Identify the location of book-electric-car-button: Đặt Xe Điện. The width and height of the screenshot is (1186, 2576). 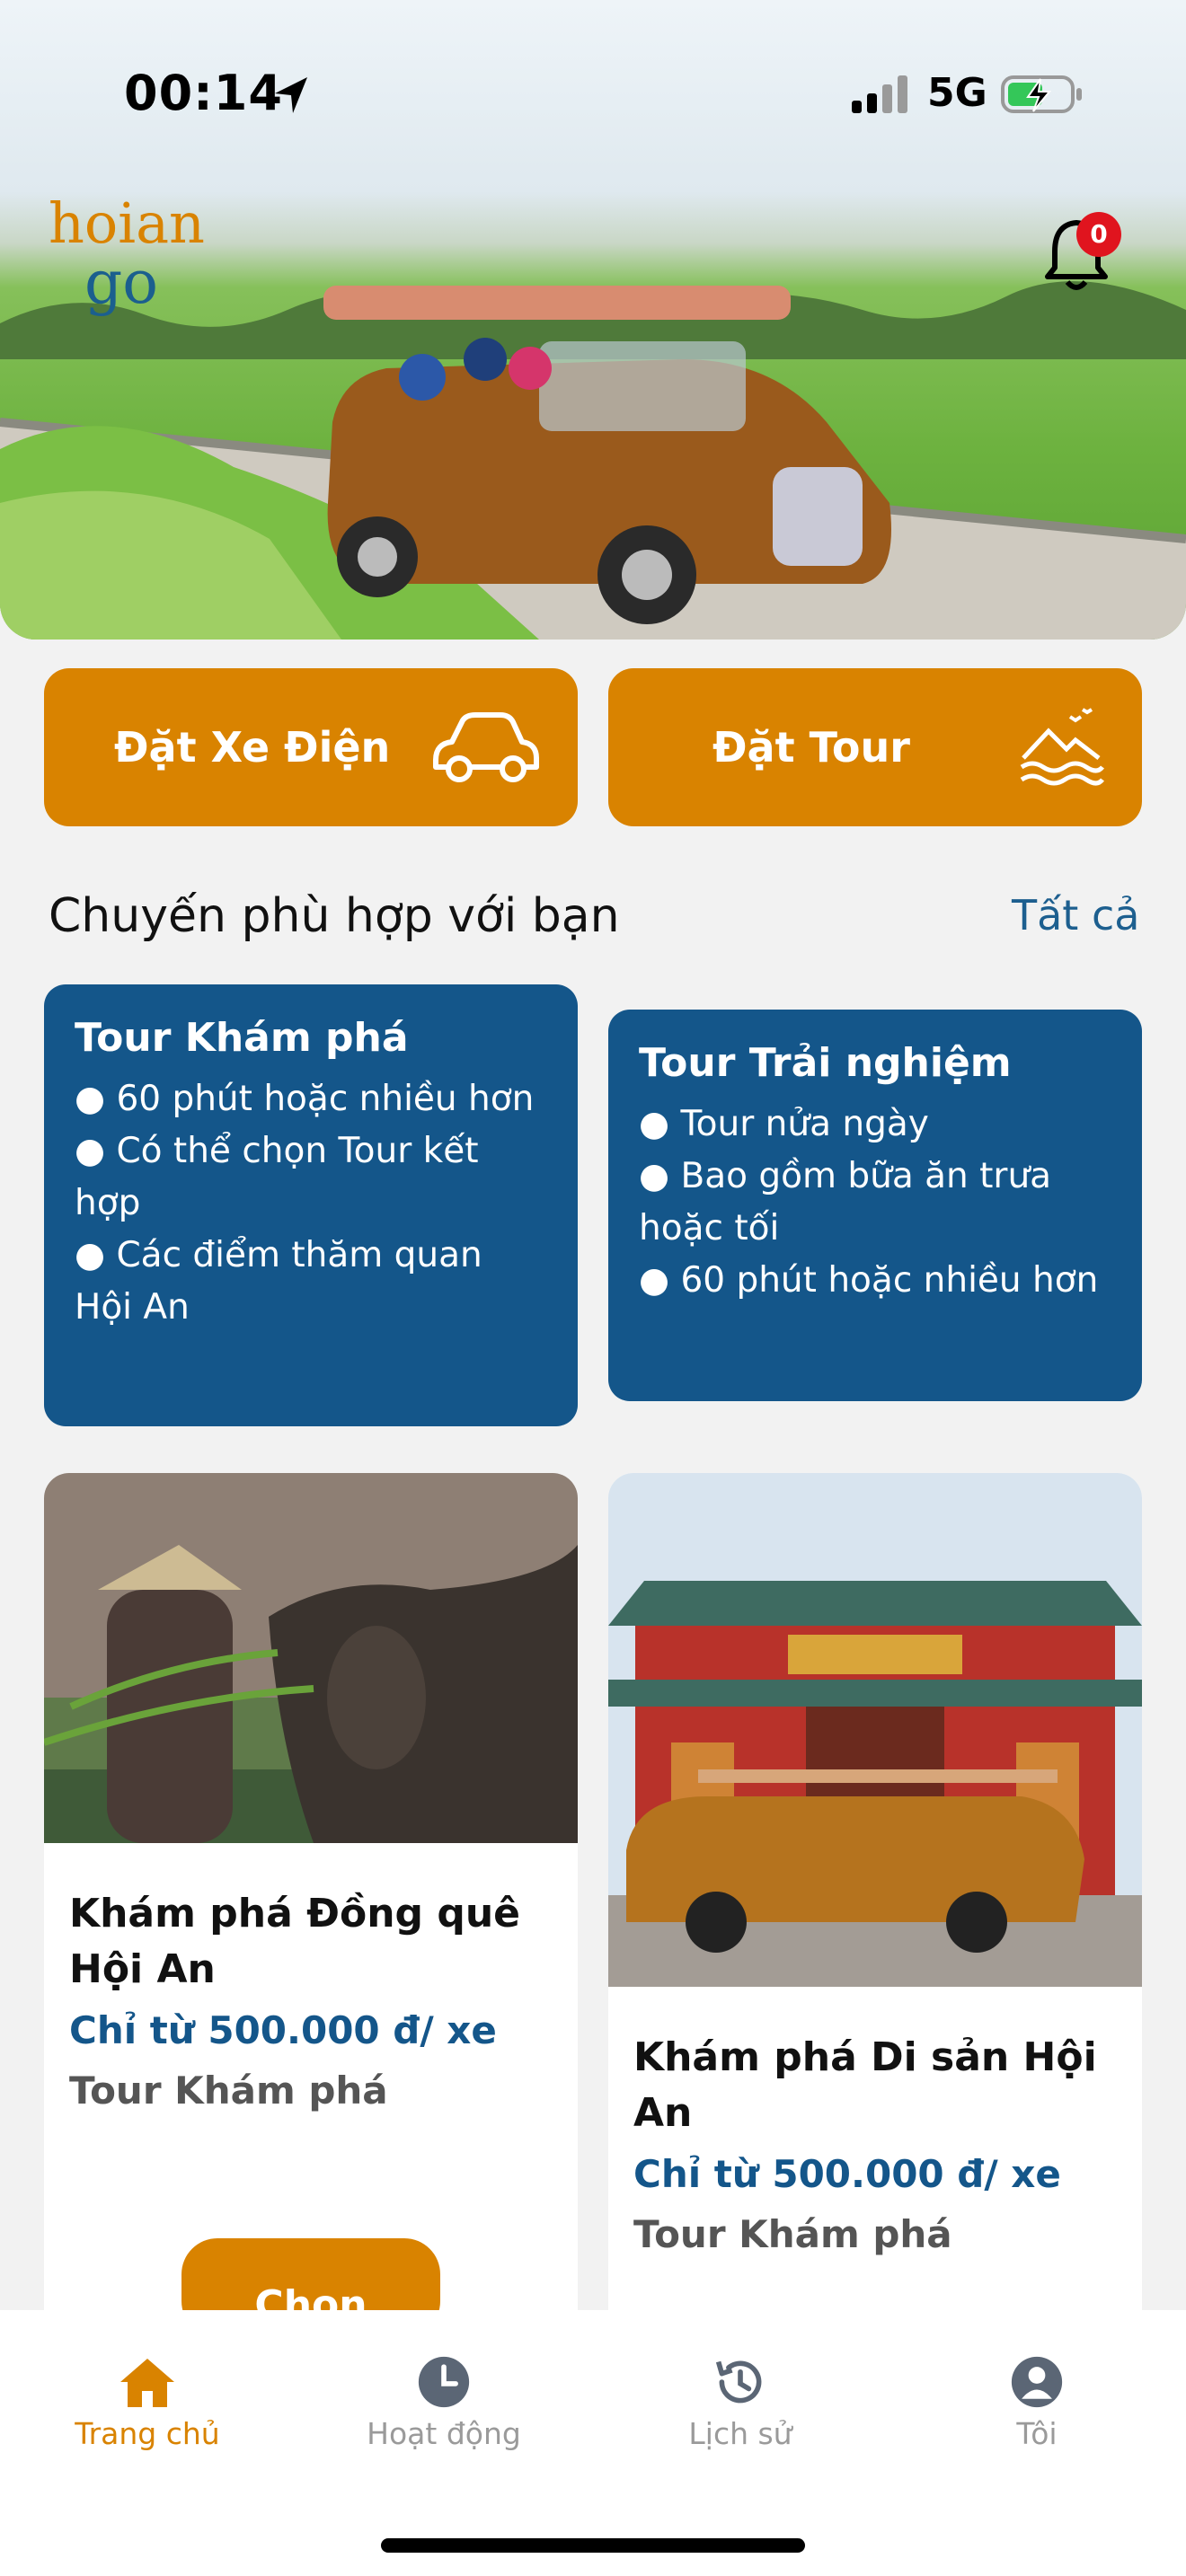
(311, 747).